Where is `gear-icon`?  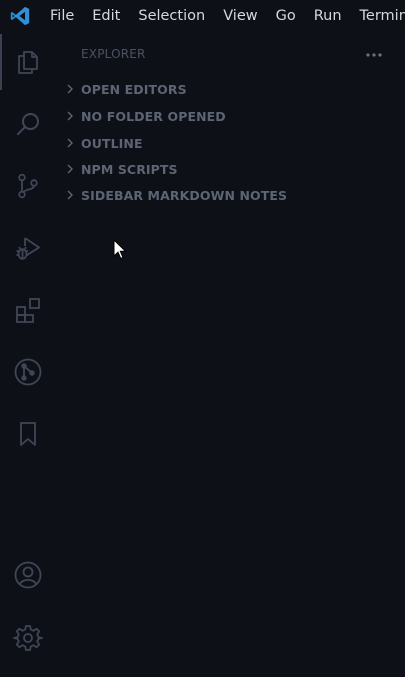 gear-icon is located at coordinates (28, 638).